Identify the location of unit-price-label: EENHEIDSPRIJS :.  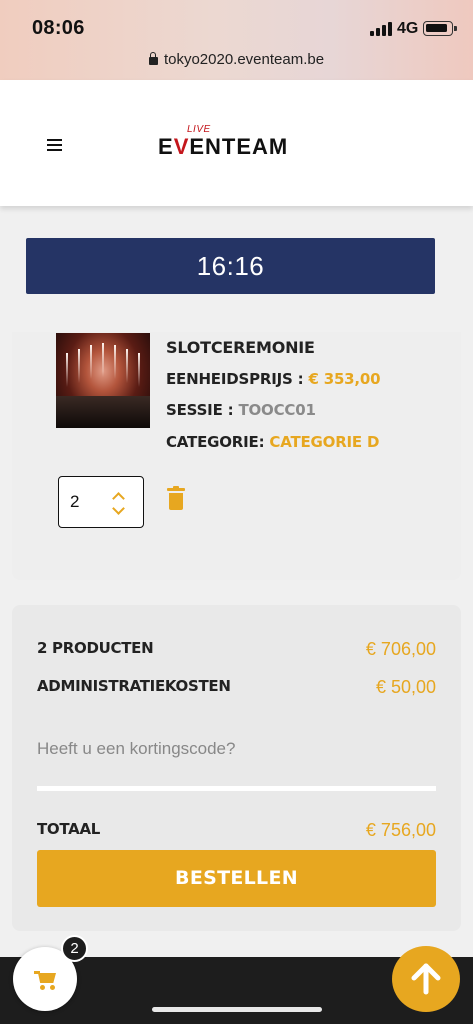
(235, 379).